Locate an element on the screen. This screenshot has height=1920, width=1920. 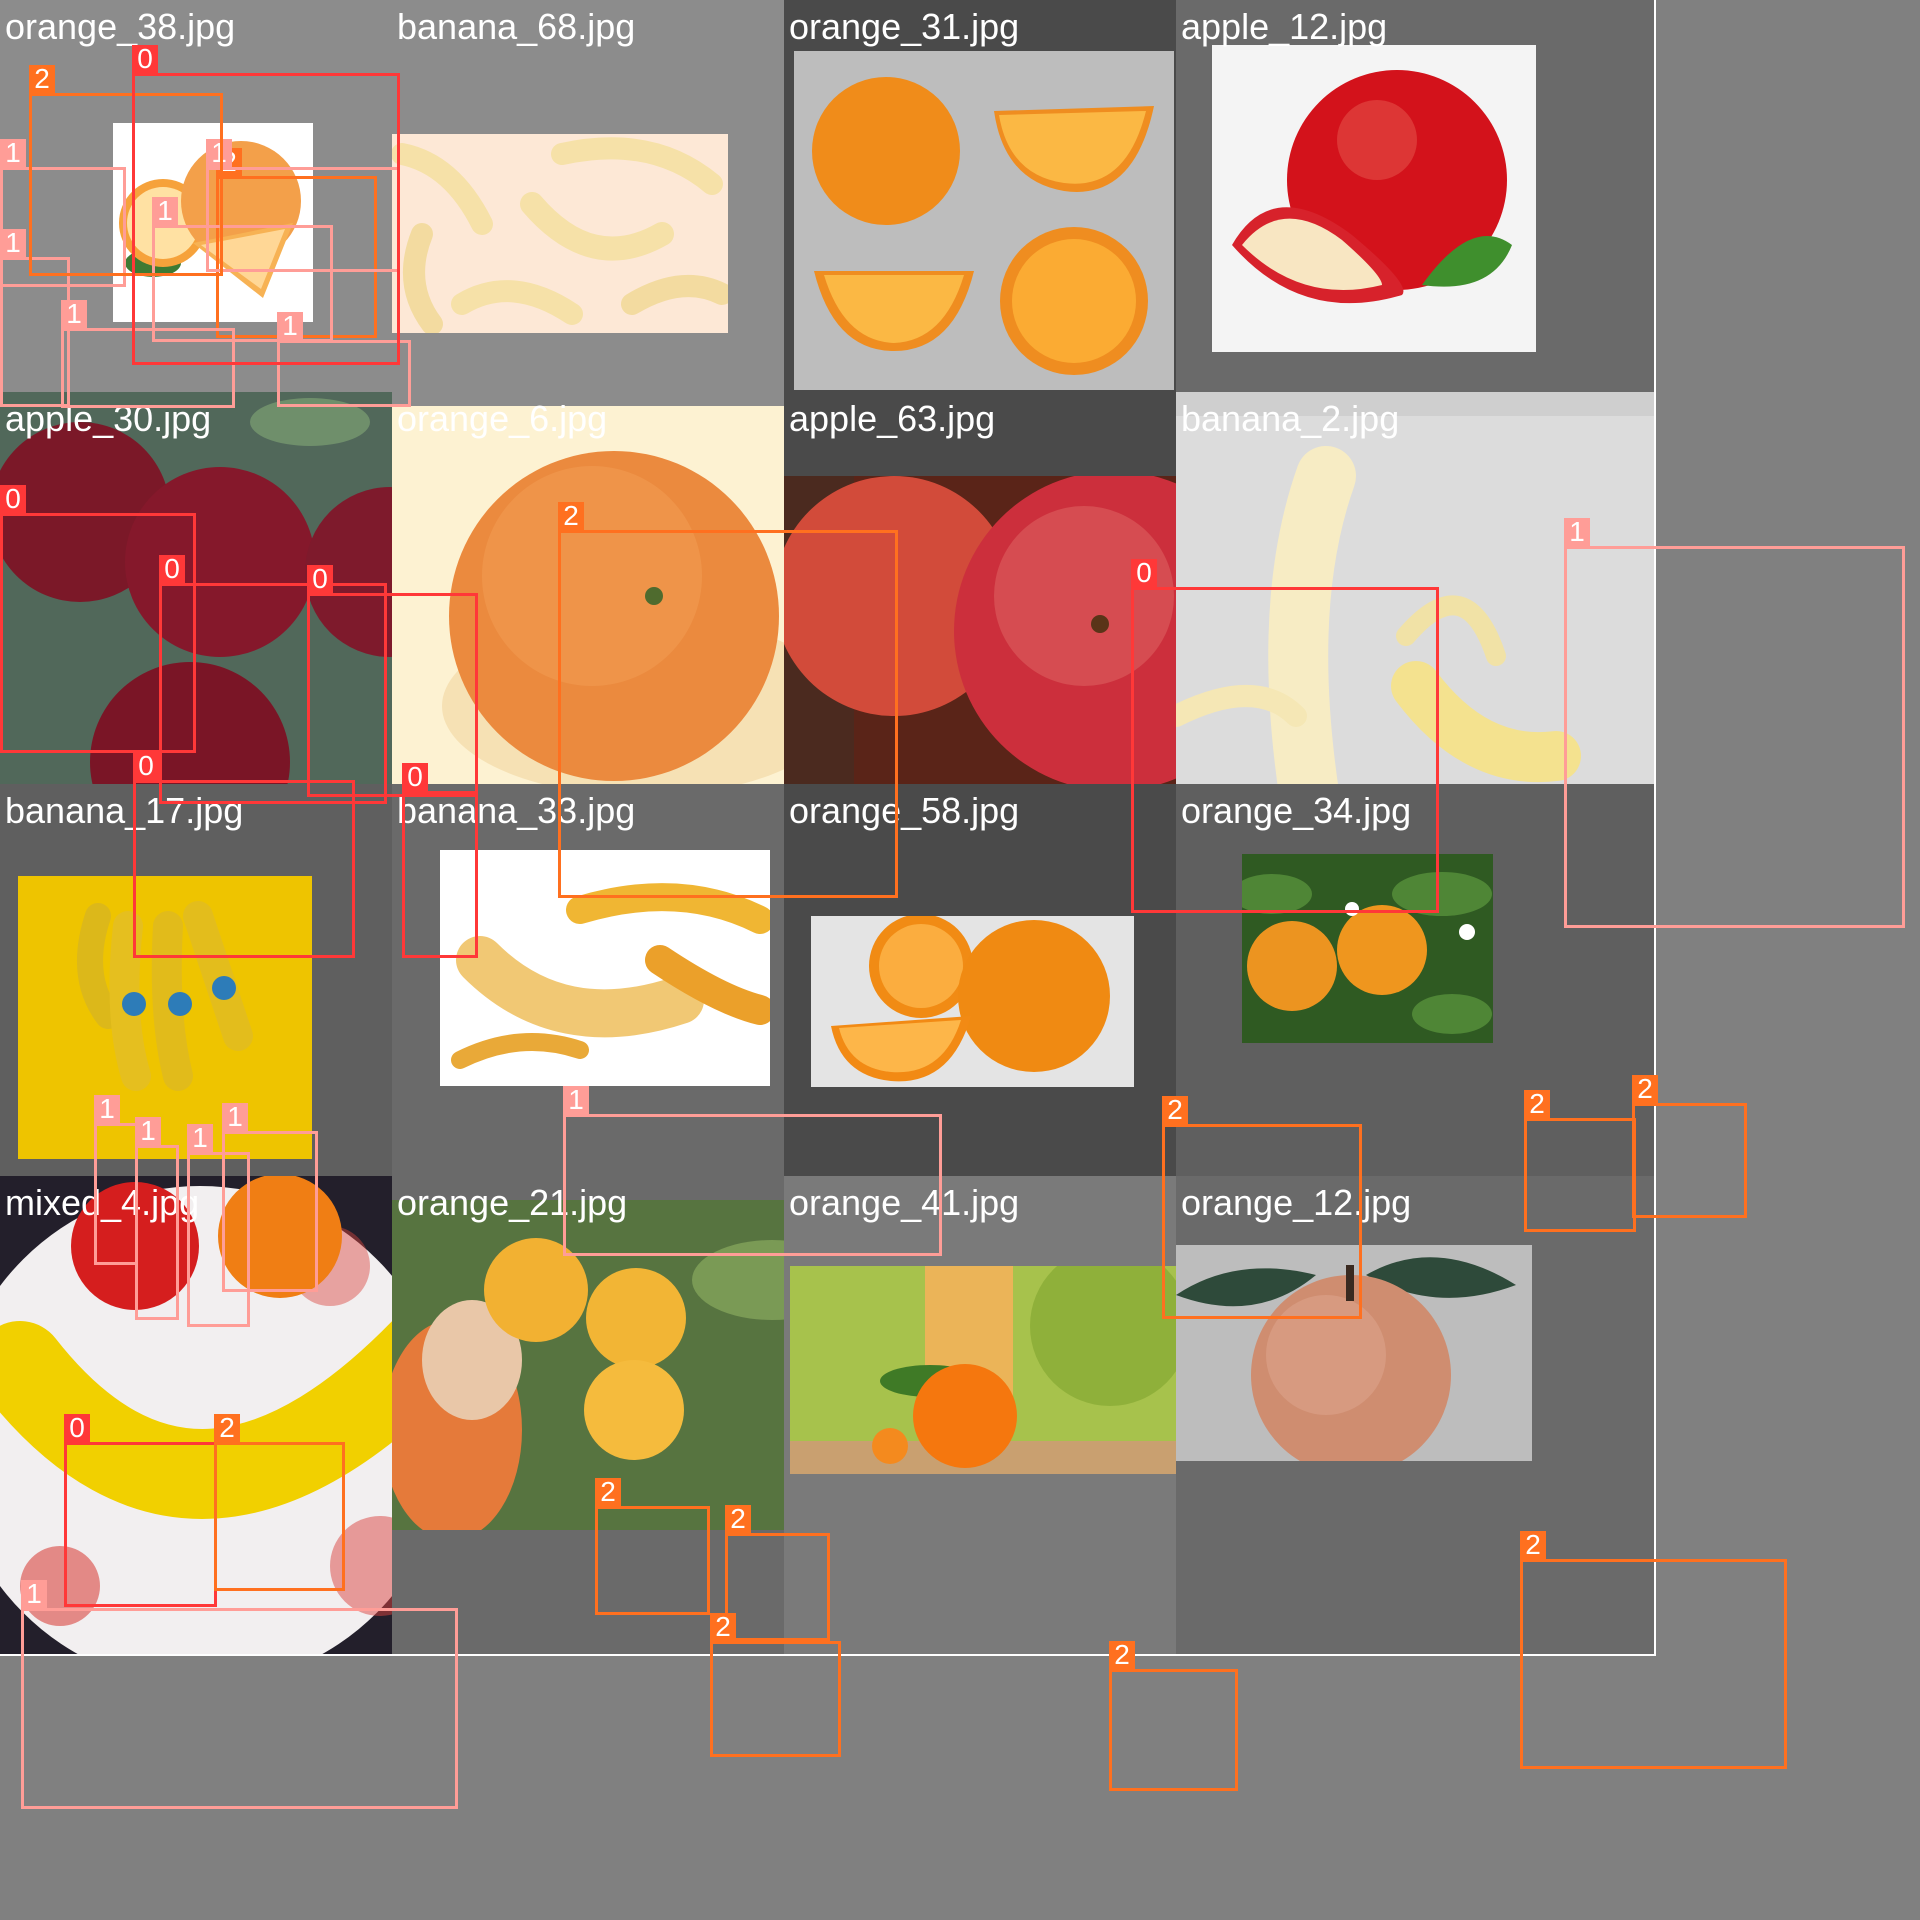
apple-photo is located at coordinates (1374, 198).